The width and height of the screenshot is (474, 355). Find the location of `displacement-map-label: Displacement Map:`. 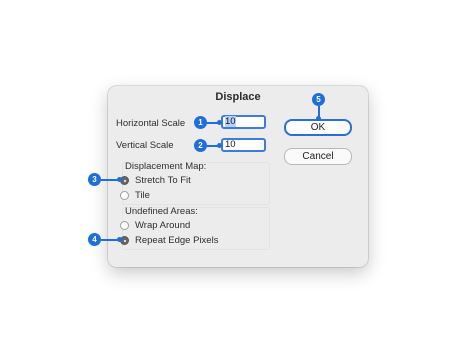

displacement-map-label: Displacement Map: is located at coordinates (166, 166).